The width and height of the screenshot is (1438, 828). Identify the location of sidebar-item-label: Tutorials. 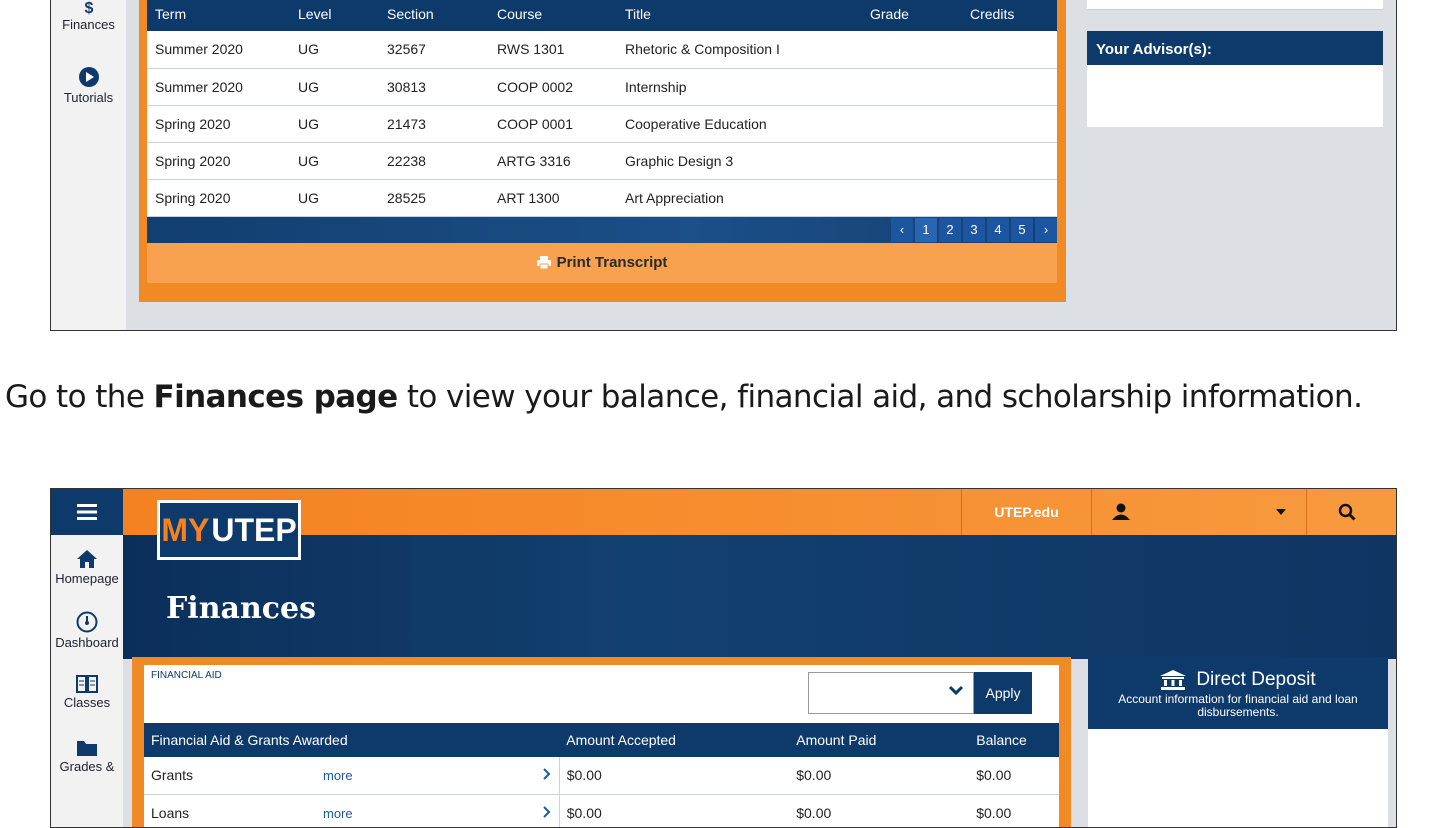
(88, 97).